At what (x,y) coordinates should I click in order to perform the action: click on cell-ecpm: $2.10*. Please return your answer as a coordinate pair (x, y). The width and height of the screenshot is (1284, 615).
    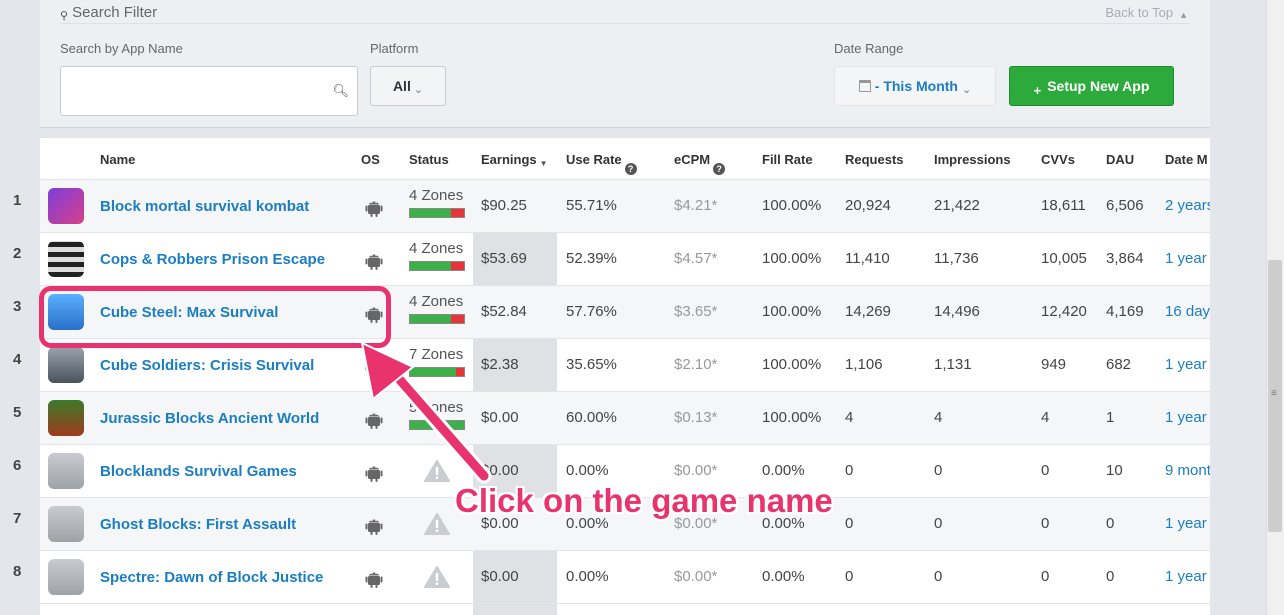
    Looking at the image, I should click on (696, 364).